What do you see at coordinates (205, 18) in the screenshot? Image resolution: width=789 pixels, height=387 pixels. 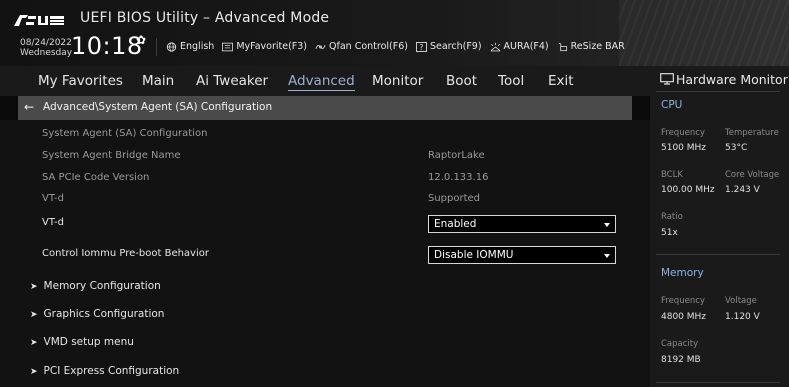 I see `app-title: UEFI BIOS Utility – Advanced Mode` at bounding box center [205, 18].